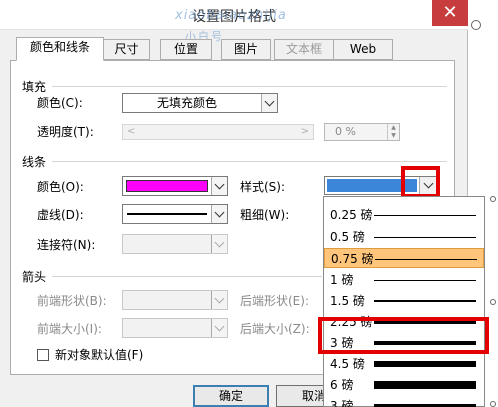 Image resolution: width=498 pixels, height=407 pixels. I want to click on stepper-arrows-icon: ▲ ▼, so click(393, 132).